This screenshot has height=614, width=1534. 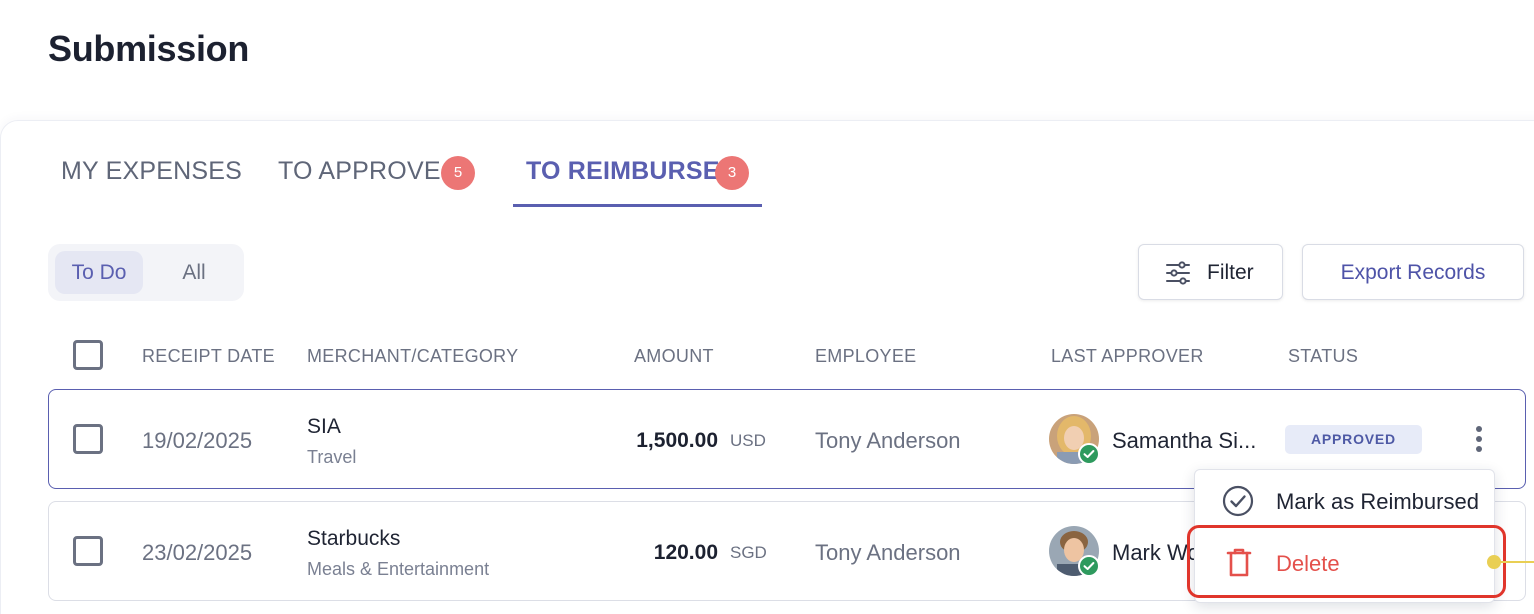 I want to click on mark-as-reimbursed-menu-item: Mark as Reimbursed, so click(x=1377, y=502).